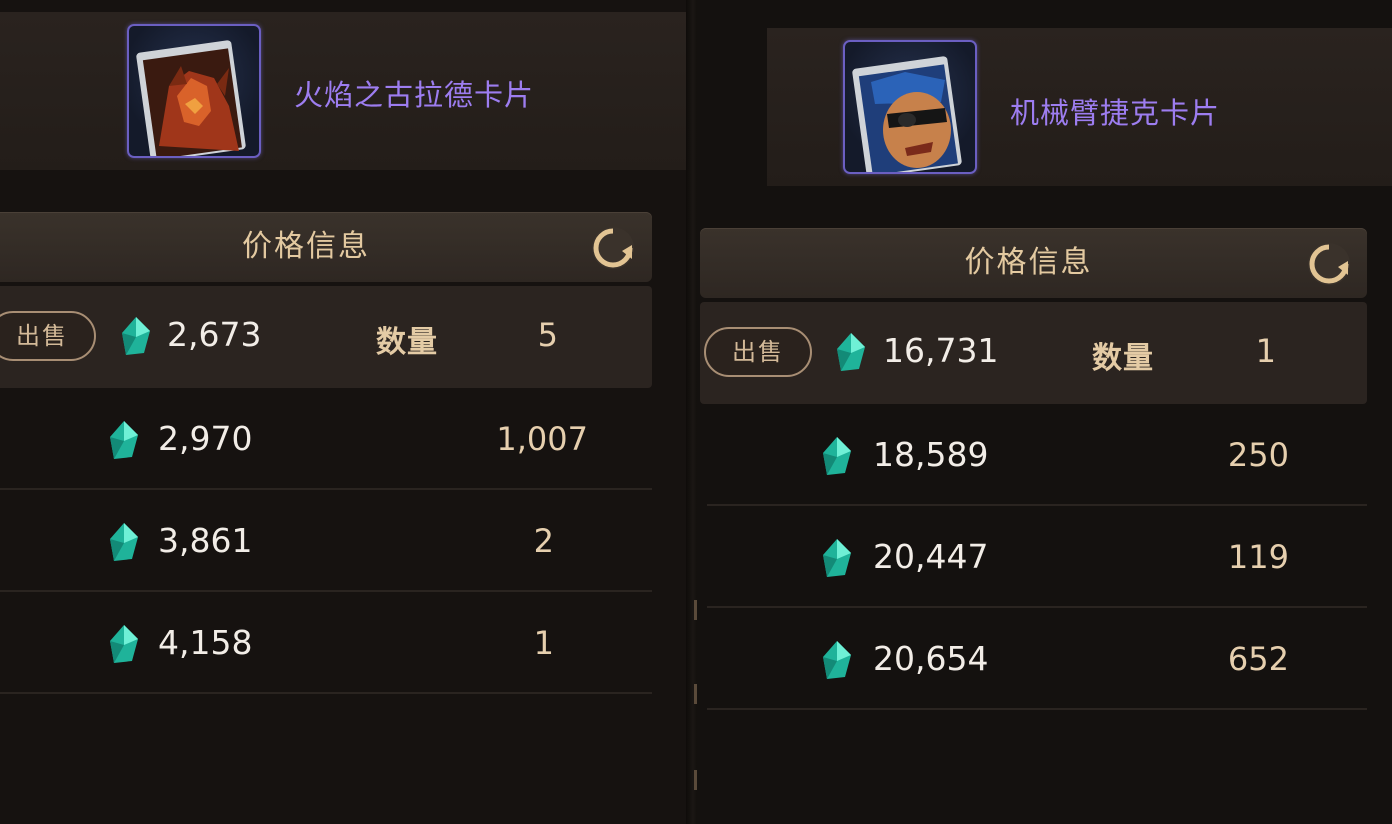 This screenshot has width=1392, height=824. What do you see at coordinates (414, 95) in the screenshot?
I see `card-name: 火焰之古拉德卡片` at bounding box center [414, 95].